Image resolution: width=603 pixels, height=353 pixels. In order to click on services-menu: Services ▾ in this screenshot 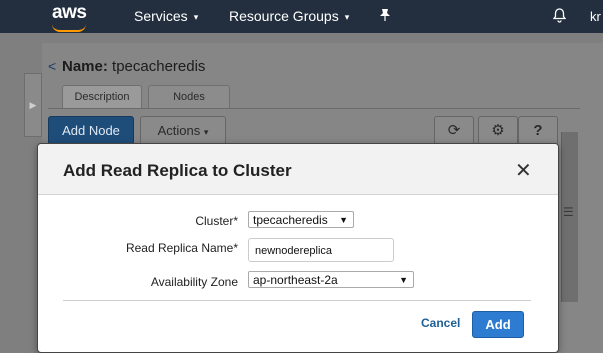, I will do `click(166, 16)`.